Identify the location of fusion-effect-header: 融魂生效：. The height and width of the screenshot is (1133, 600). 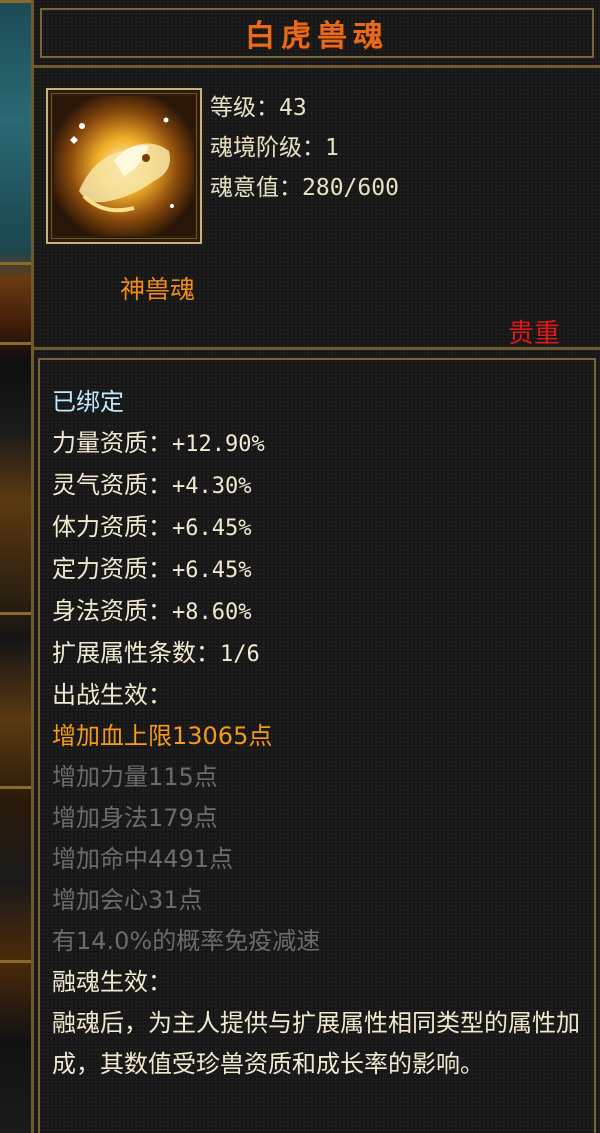
(112, 982).